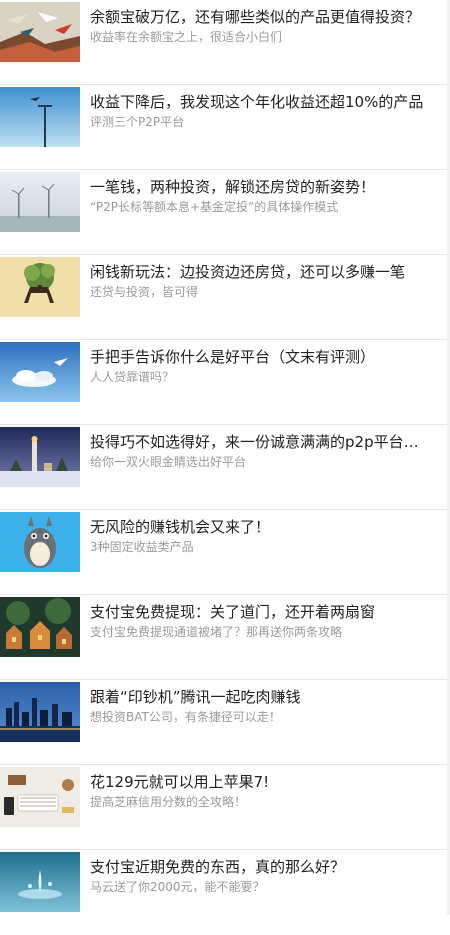 The height and width of the screenshot is (935, 450). I want to click on list-item: 手把手告诉你什么是好平台（文末有评测） 人人贷靠谱吗？, so click(225, 382).